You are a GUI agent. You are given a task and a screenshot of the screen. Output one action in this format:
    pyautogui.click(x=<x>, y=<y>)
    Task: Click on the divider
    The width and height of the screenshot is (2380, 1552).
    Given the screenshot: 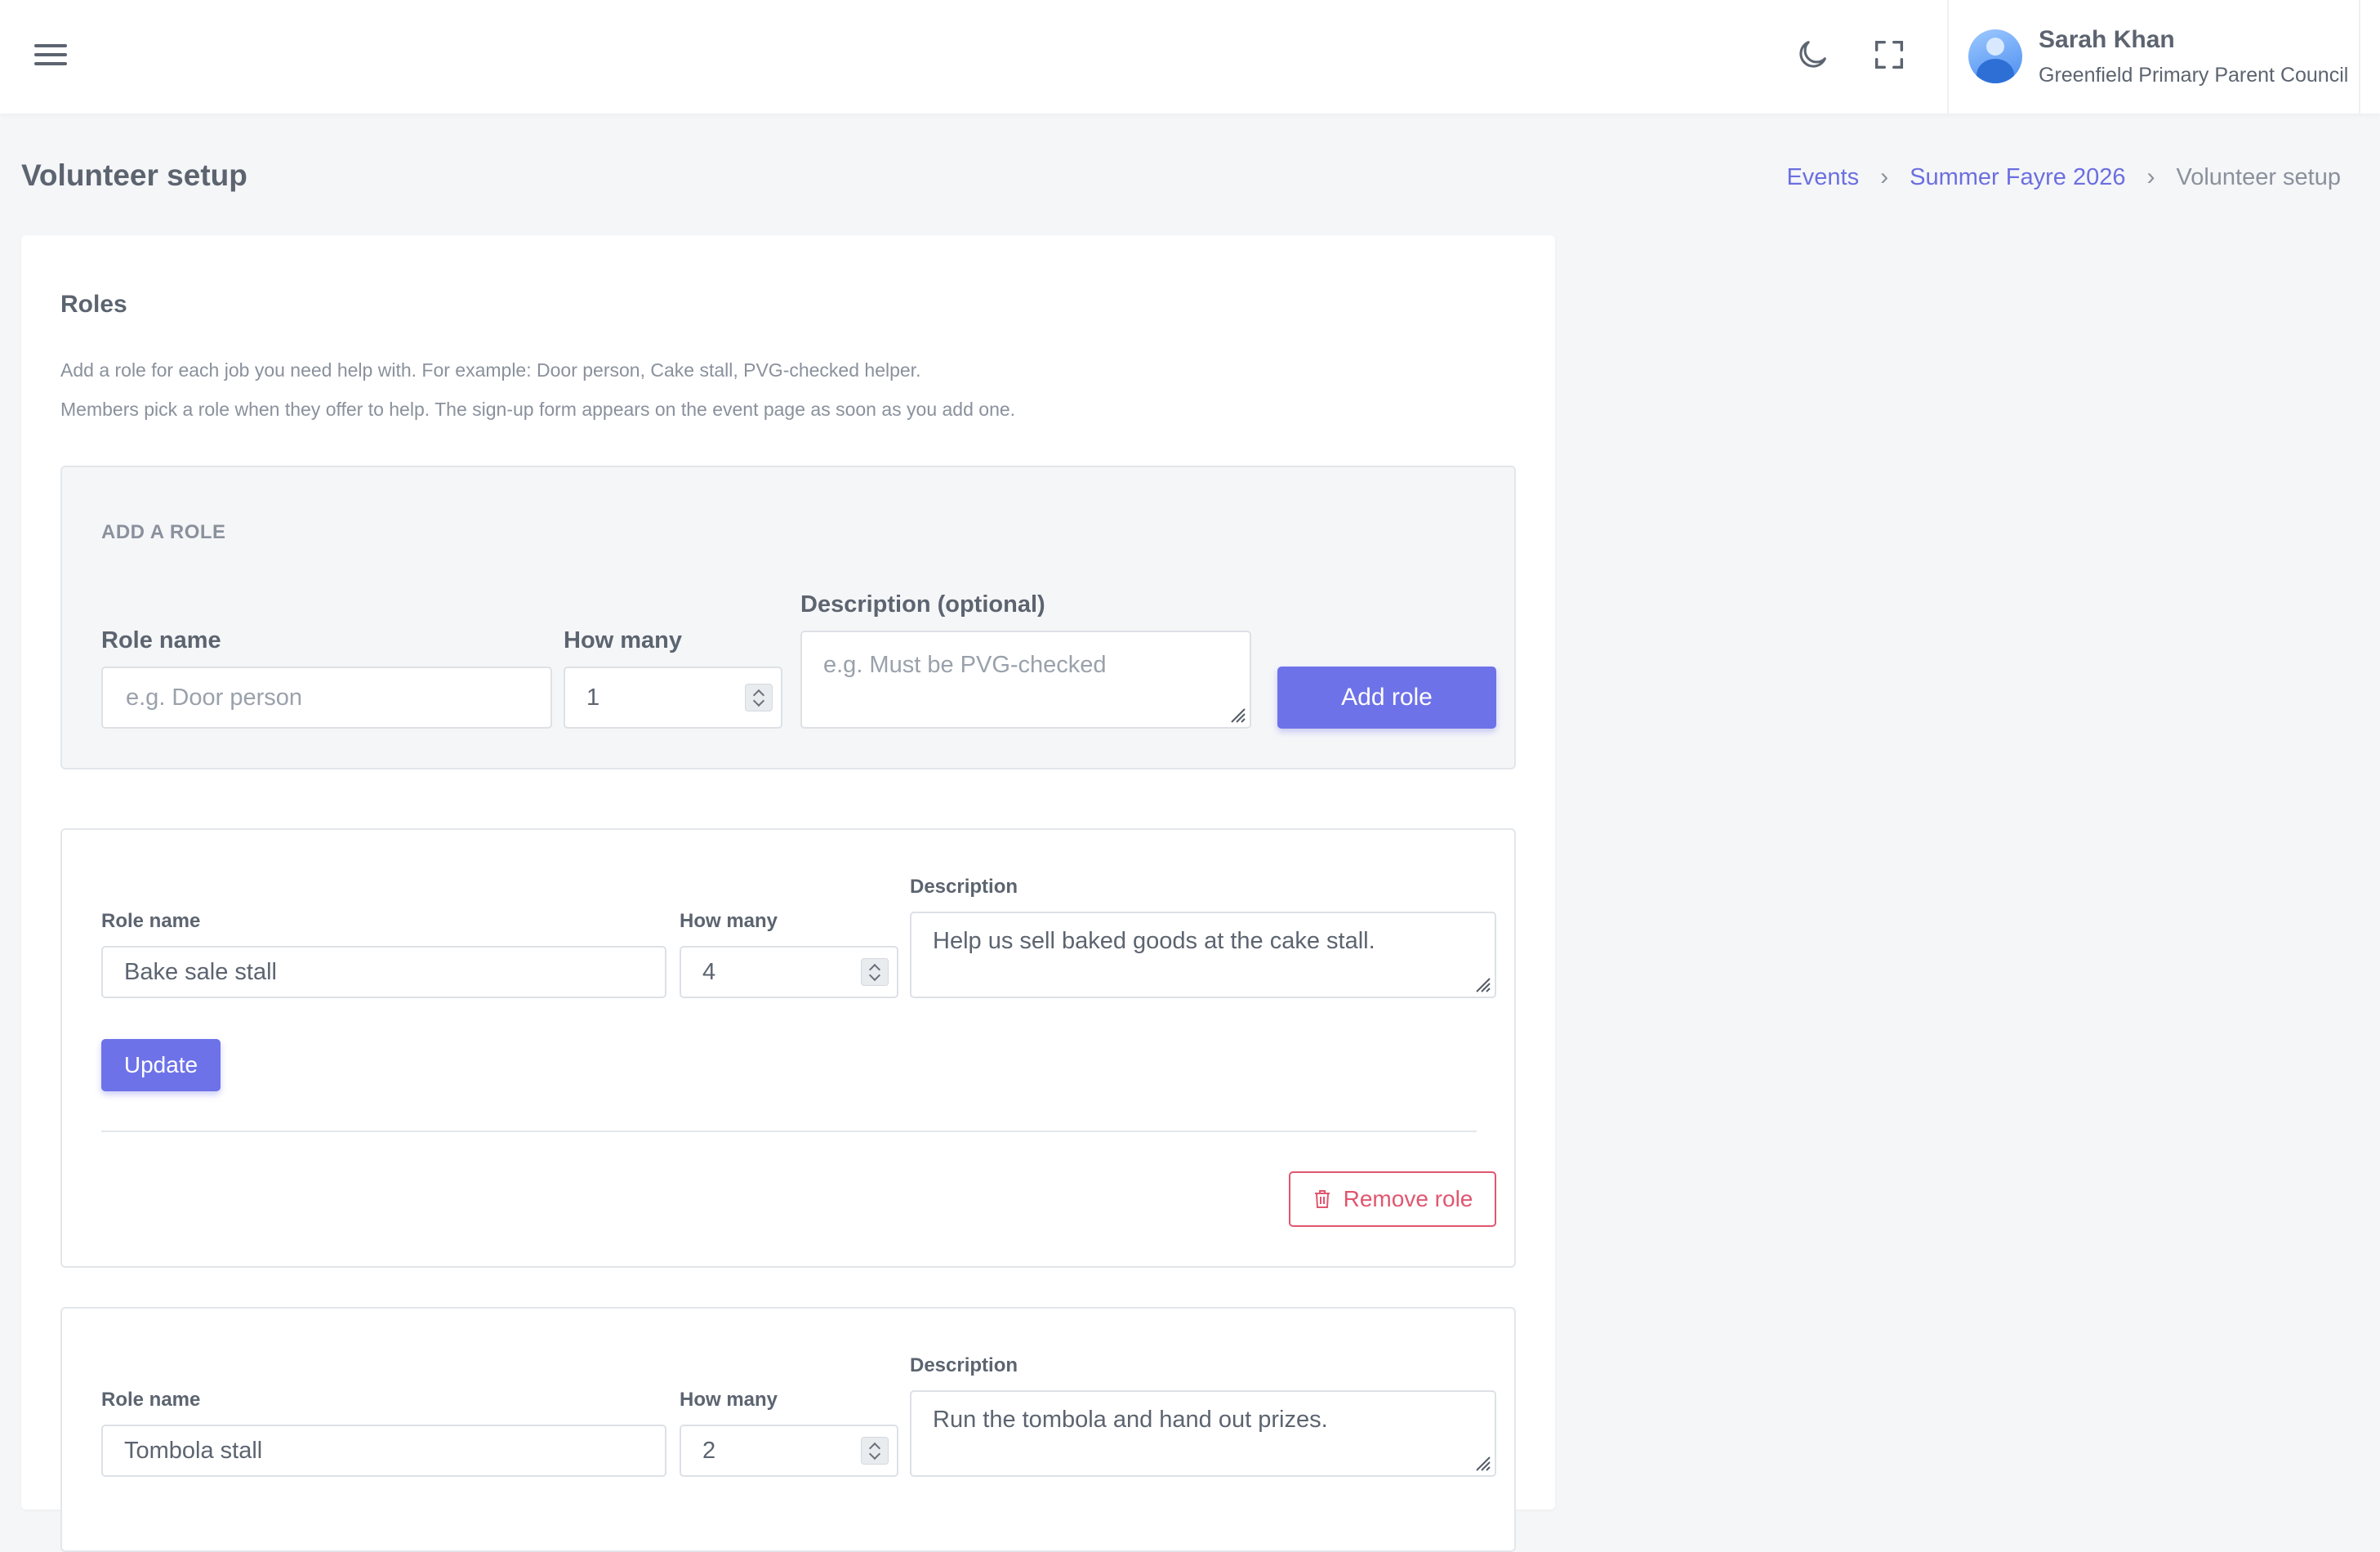 What is the action you would take?
    pyautogui.click(x=789, y=1131)
    